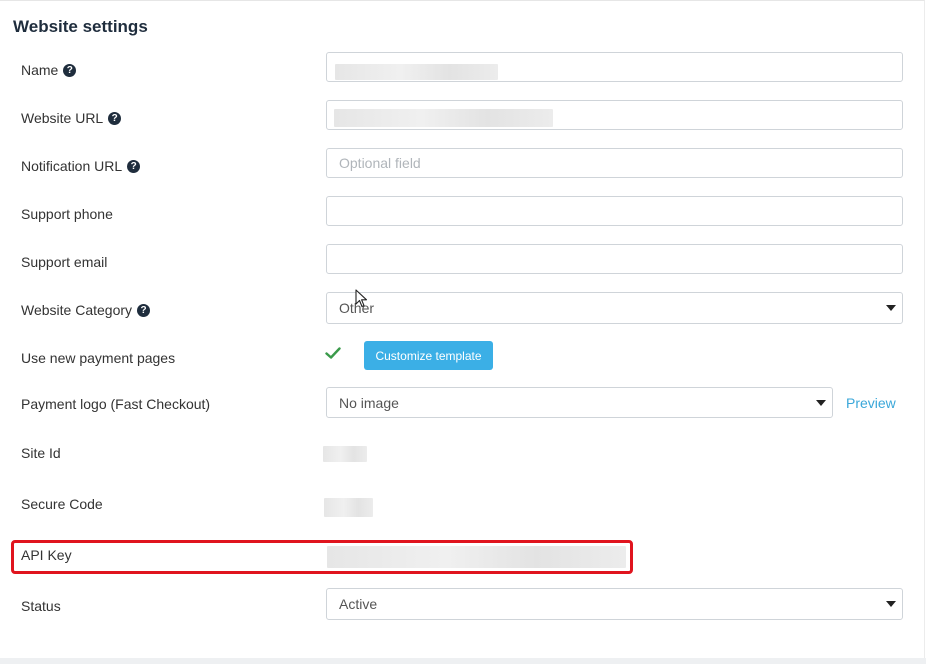 The width and height of the screenshot is (926, 664). I want to click on preview-link: Preview, so click(871, 403).